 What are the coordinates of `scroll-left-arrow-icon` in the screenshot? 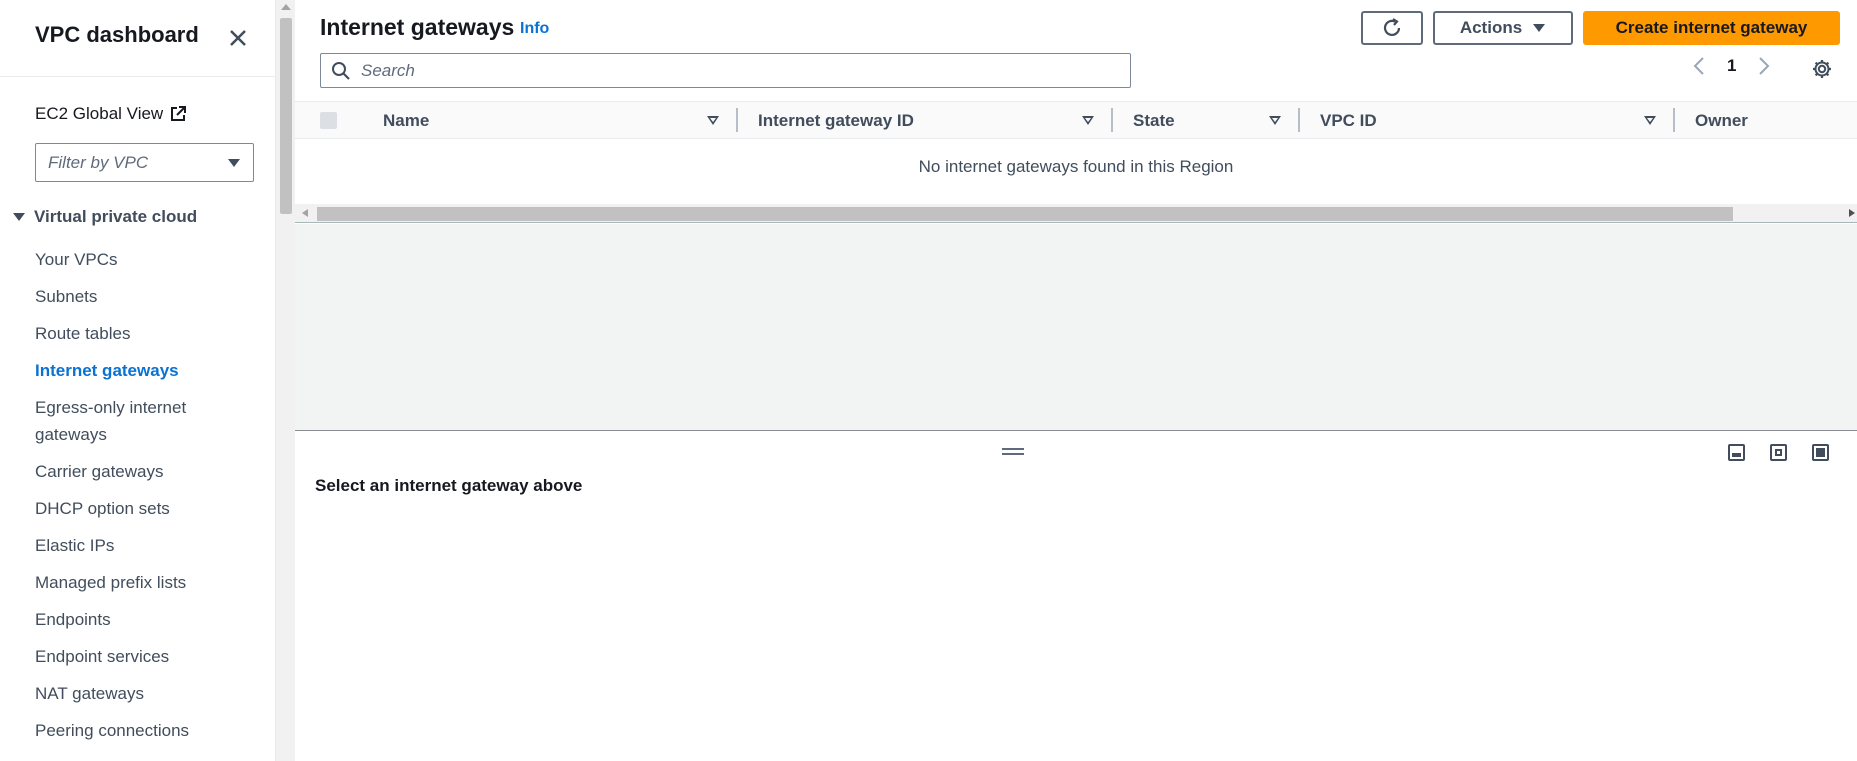 It's located at (305, 213).